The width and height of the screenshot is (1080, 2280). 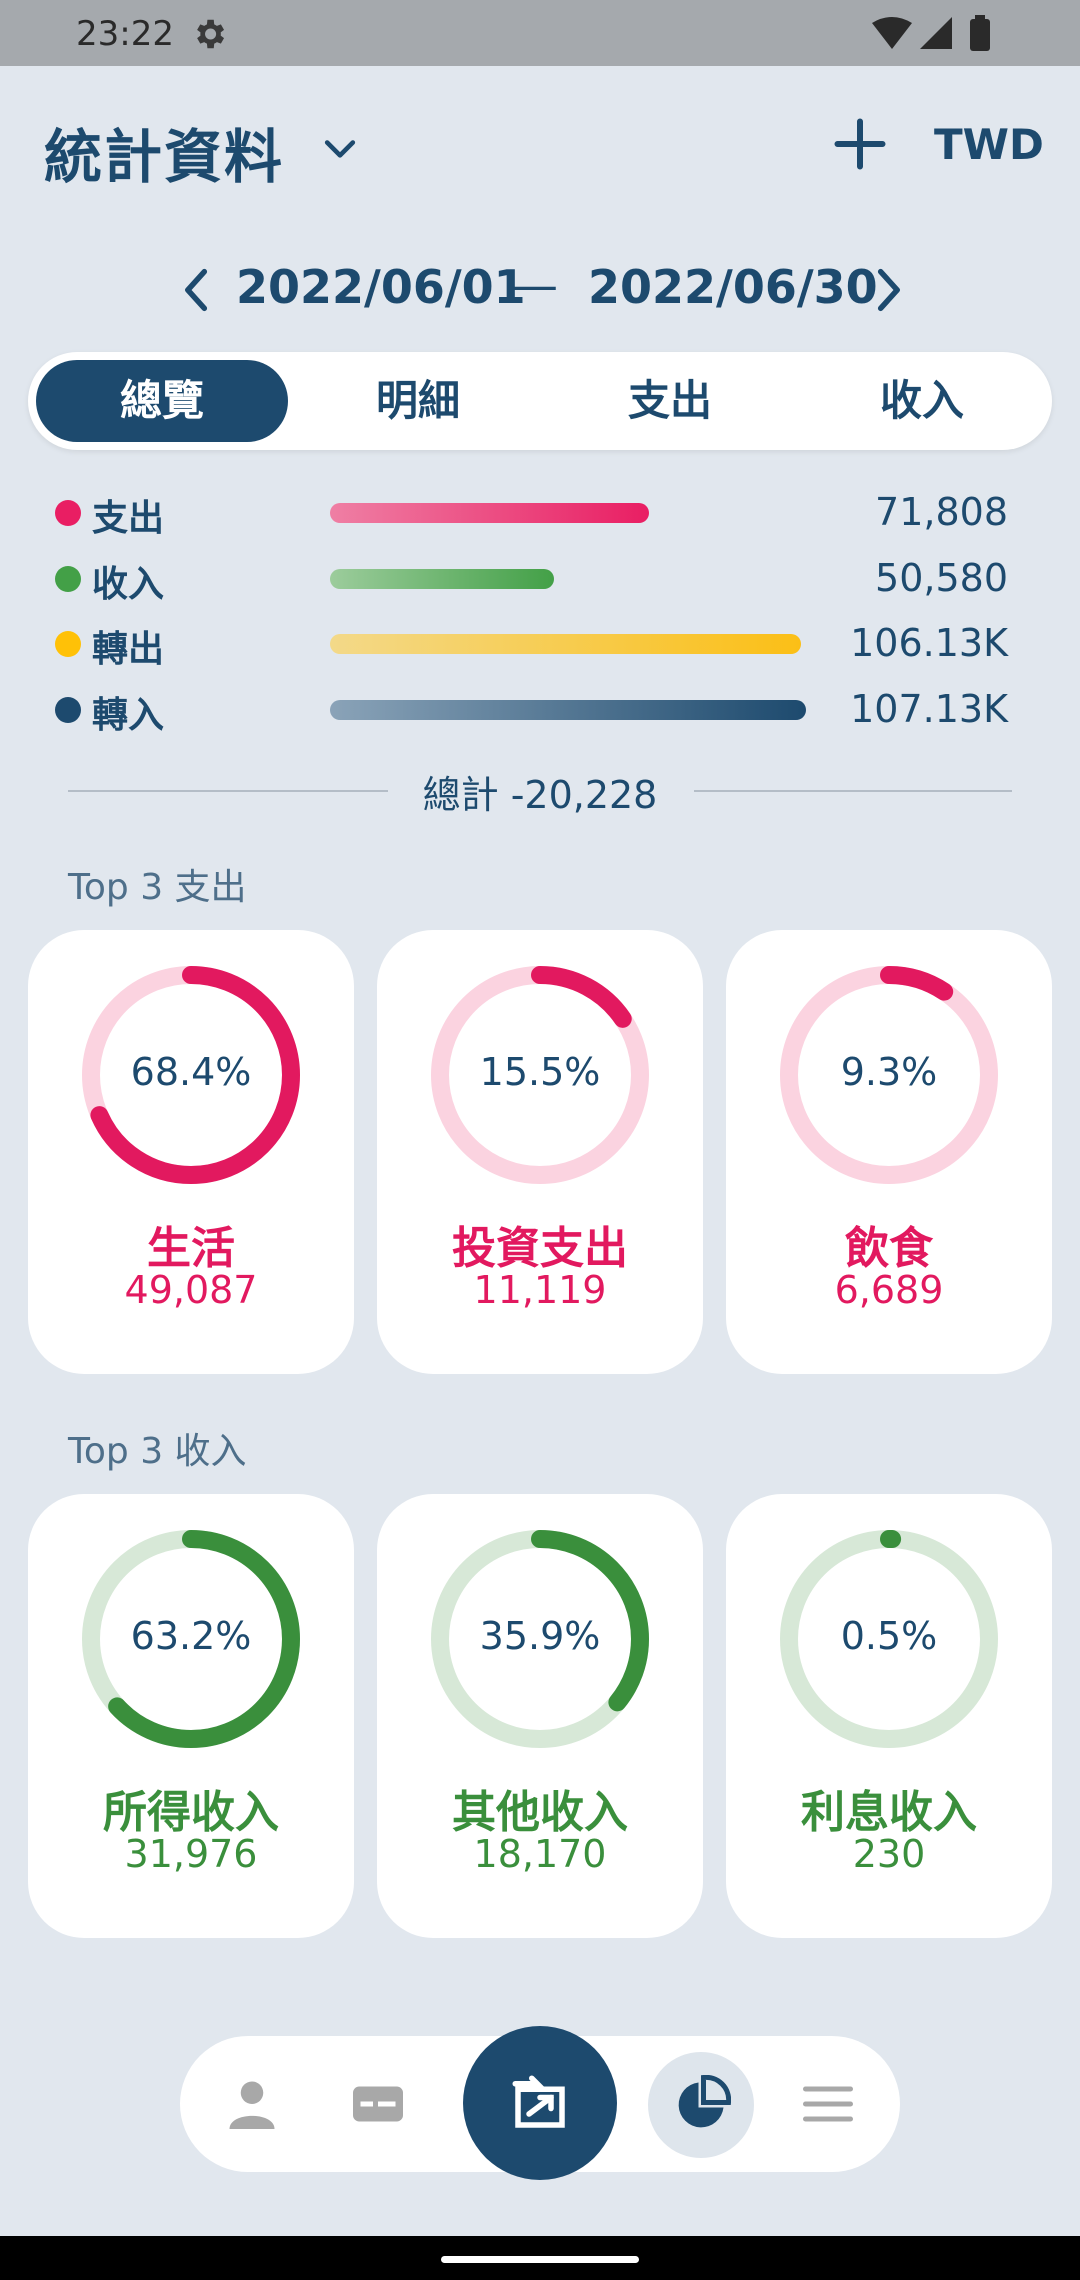 What do you see at coordinates (540, 33) in the screenshot?
I see `status-bar: 23:22` at bounding box center [540, 33].